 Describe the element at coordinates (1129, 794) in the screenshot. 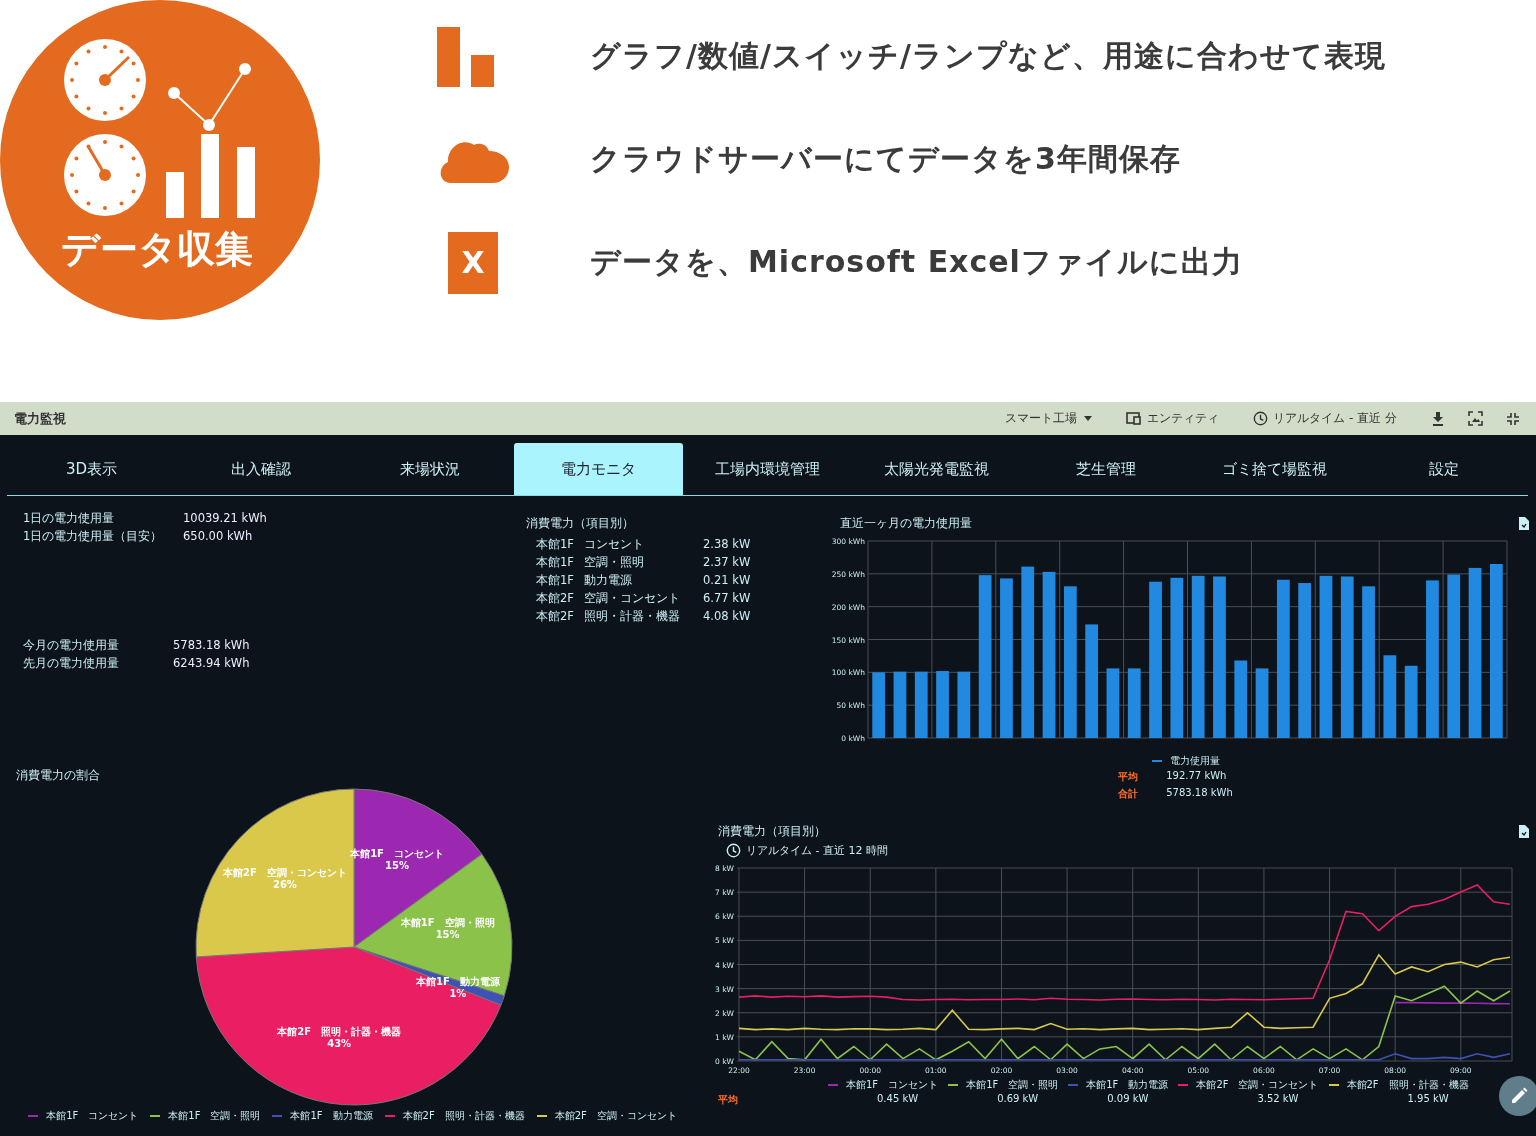

I see `summary-label: 合計` at that location.